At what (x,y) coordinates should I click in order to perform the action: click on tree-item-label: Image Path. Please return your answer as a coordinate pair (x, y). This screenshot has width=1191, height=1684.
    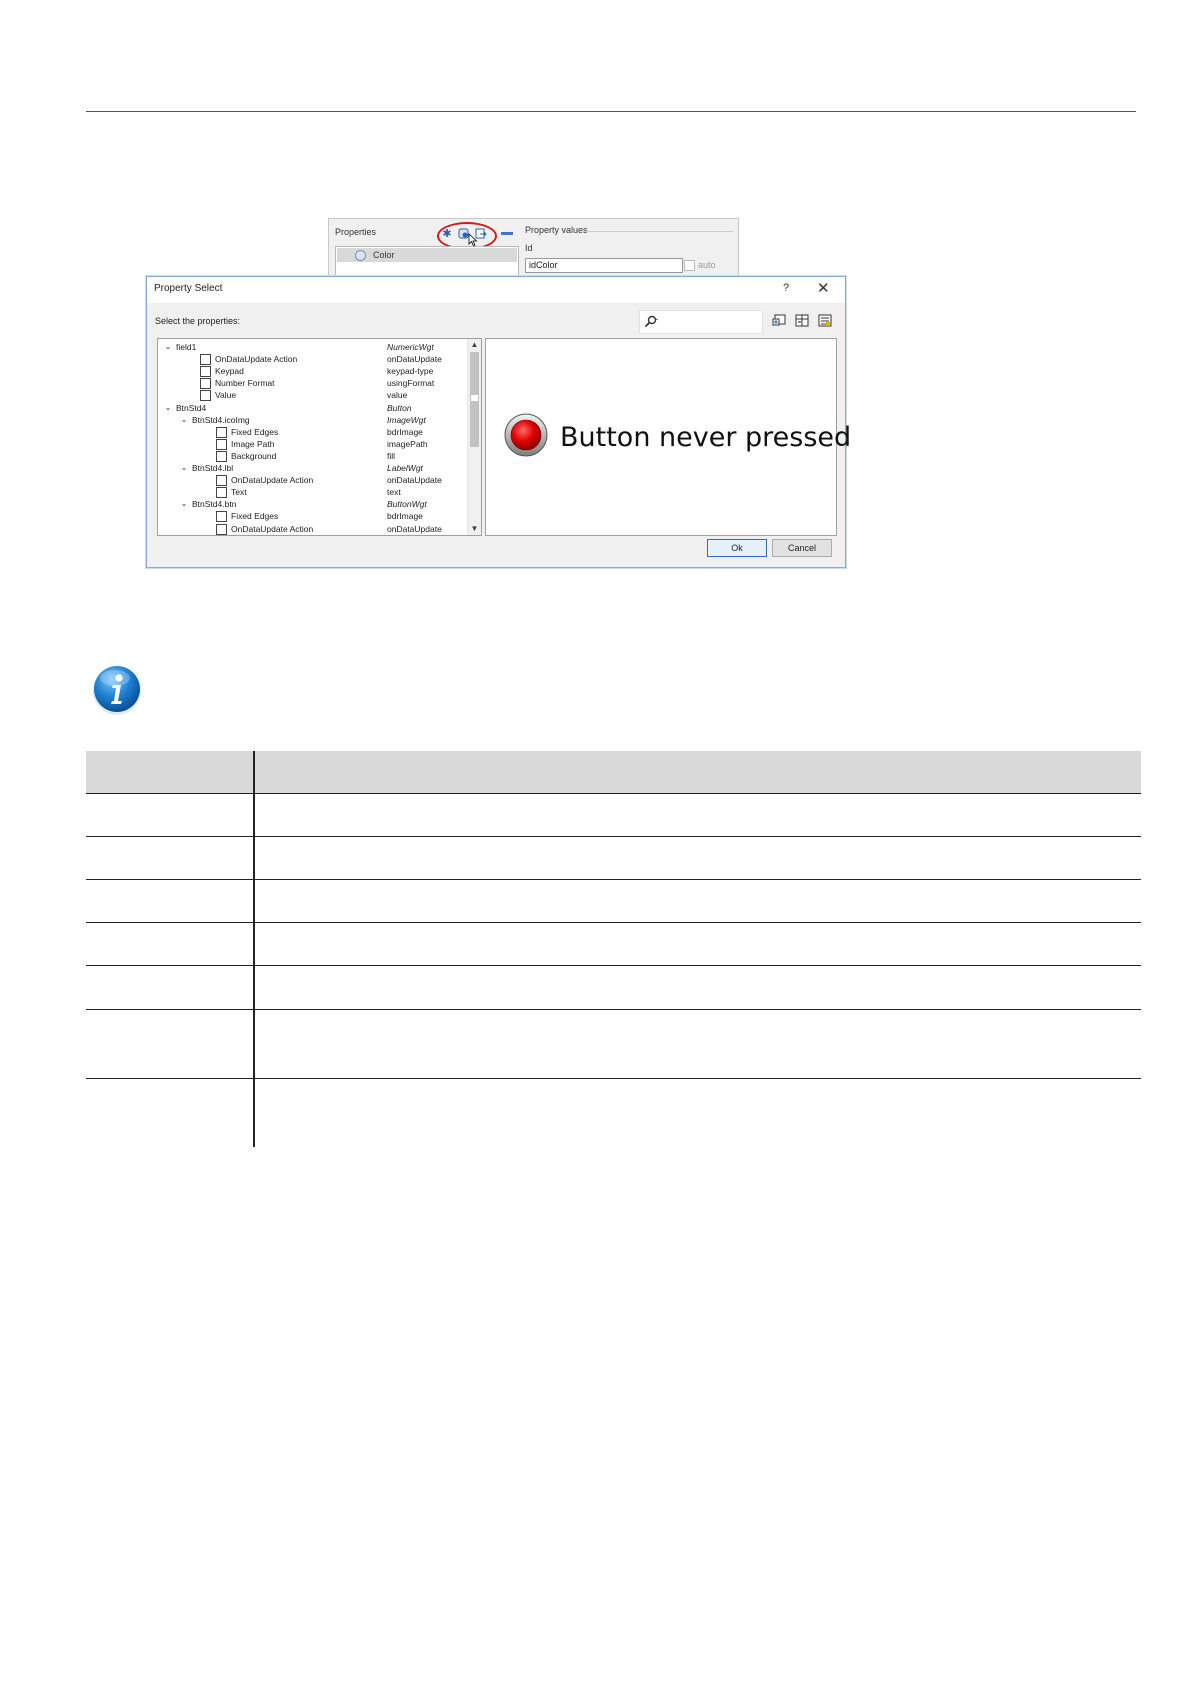
    Looking at the image, I should click on (253, 443).